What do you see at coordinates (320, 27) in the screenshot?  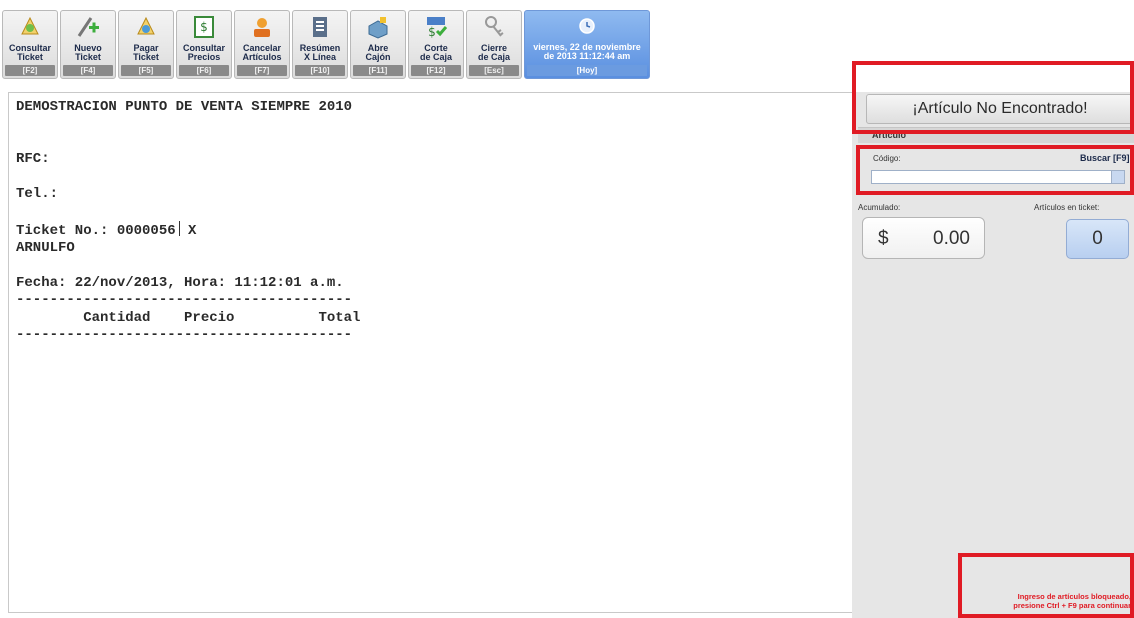 I see `summary-icon` at bounding box center [320, 27].